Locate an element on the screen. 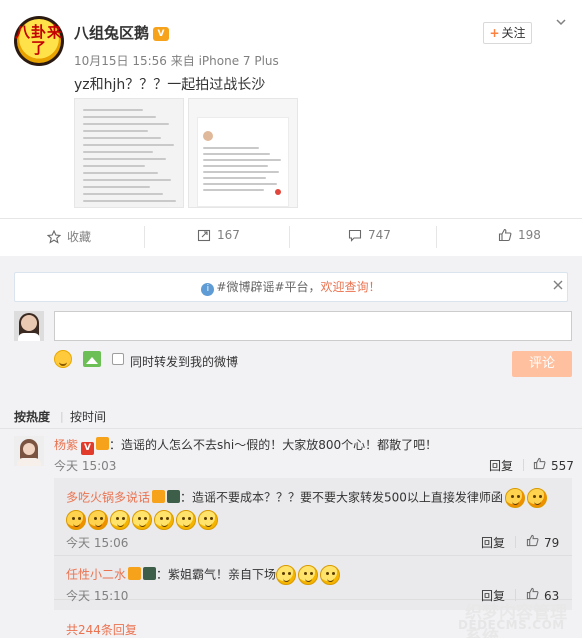 The image size is (582, 638). image-avatar is located at coordinates (208, 136).